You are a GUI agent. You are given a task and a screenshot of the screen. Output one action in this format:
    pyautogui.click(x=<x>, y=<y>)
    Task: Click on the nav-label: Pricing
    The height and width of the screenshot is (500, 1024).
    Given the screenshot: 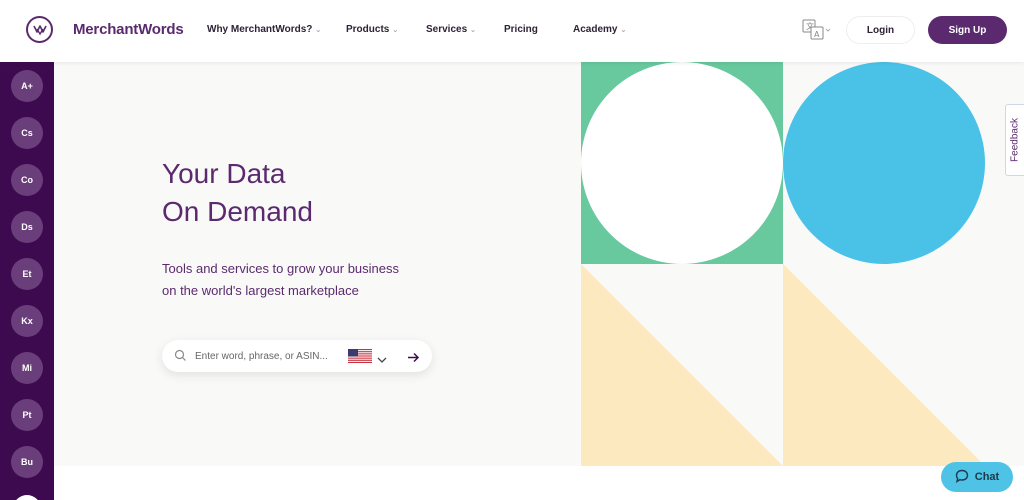 What is the action you would take?
    pyautogui.click(x=521, y=29)
    